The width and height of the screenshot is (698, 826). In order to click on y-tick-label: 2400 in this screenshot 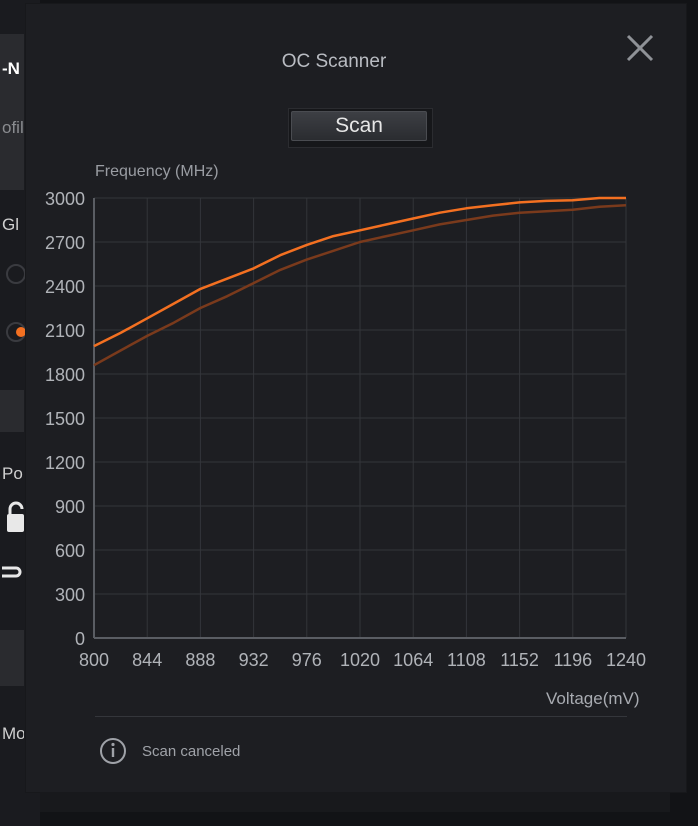, I will do `click(65, 287)`.